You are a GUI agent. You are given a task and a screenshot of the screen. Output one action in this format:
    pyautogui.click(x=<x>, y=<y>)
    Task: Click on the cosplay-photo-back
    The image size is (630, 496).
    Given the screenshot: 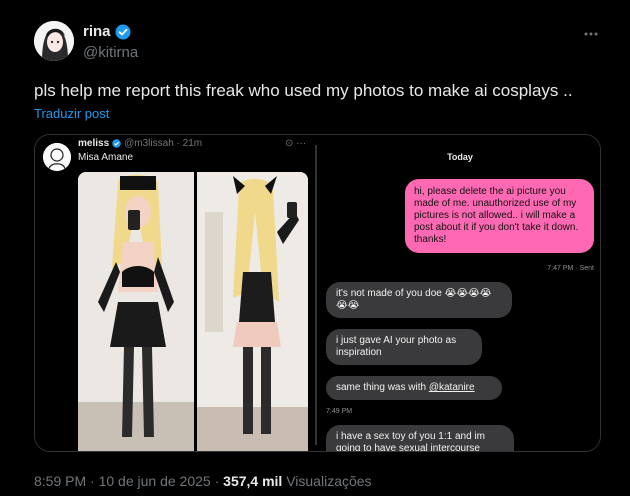 What is the action you would take?
    pyautogui.click(x=252, y=311)
    